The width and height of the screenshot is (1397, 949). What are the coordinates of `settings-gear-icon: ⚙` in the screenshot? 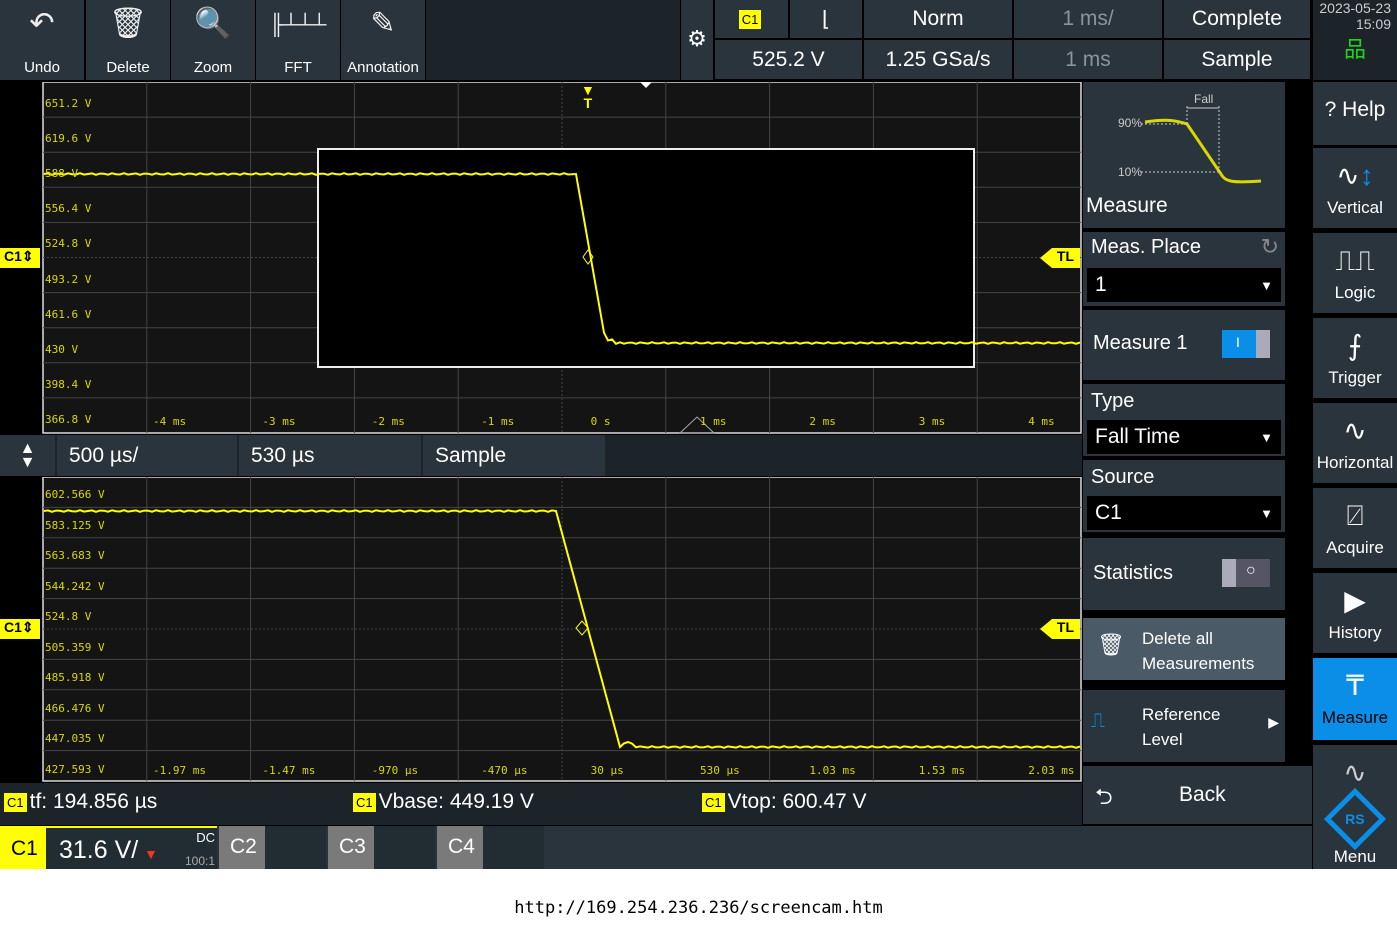 It's located at (697, 40).